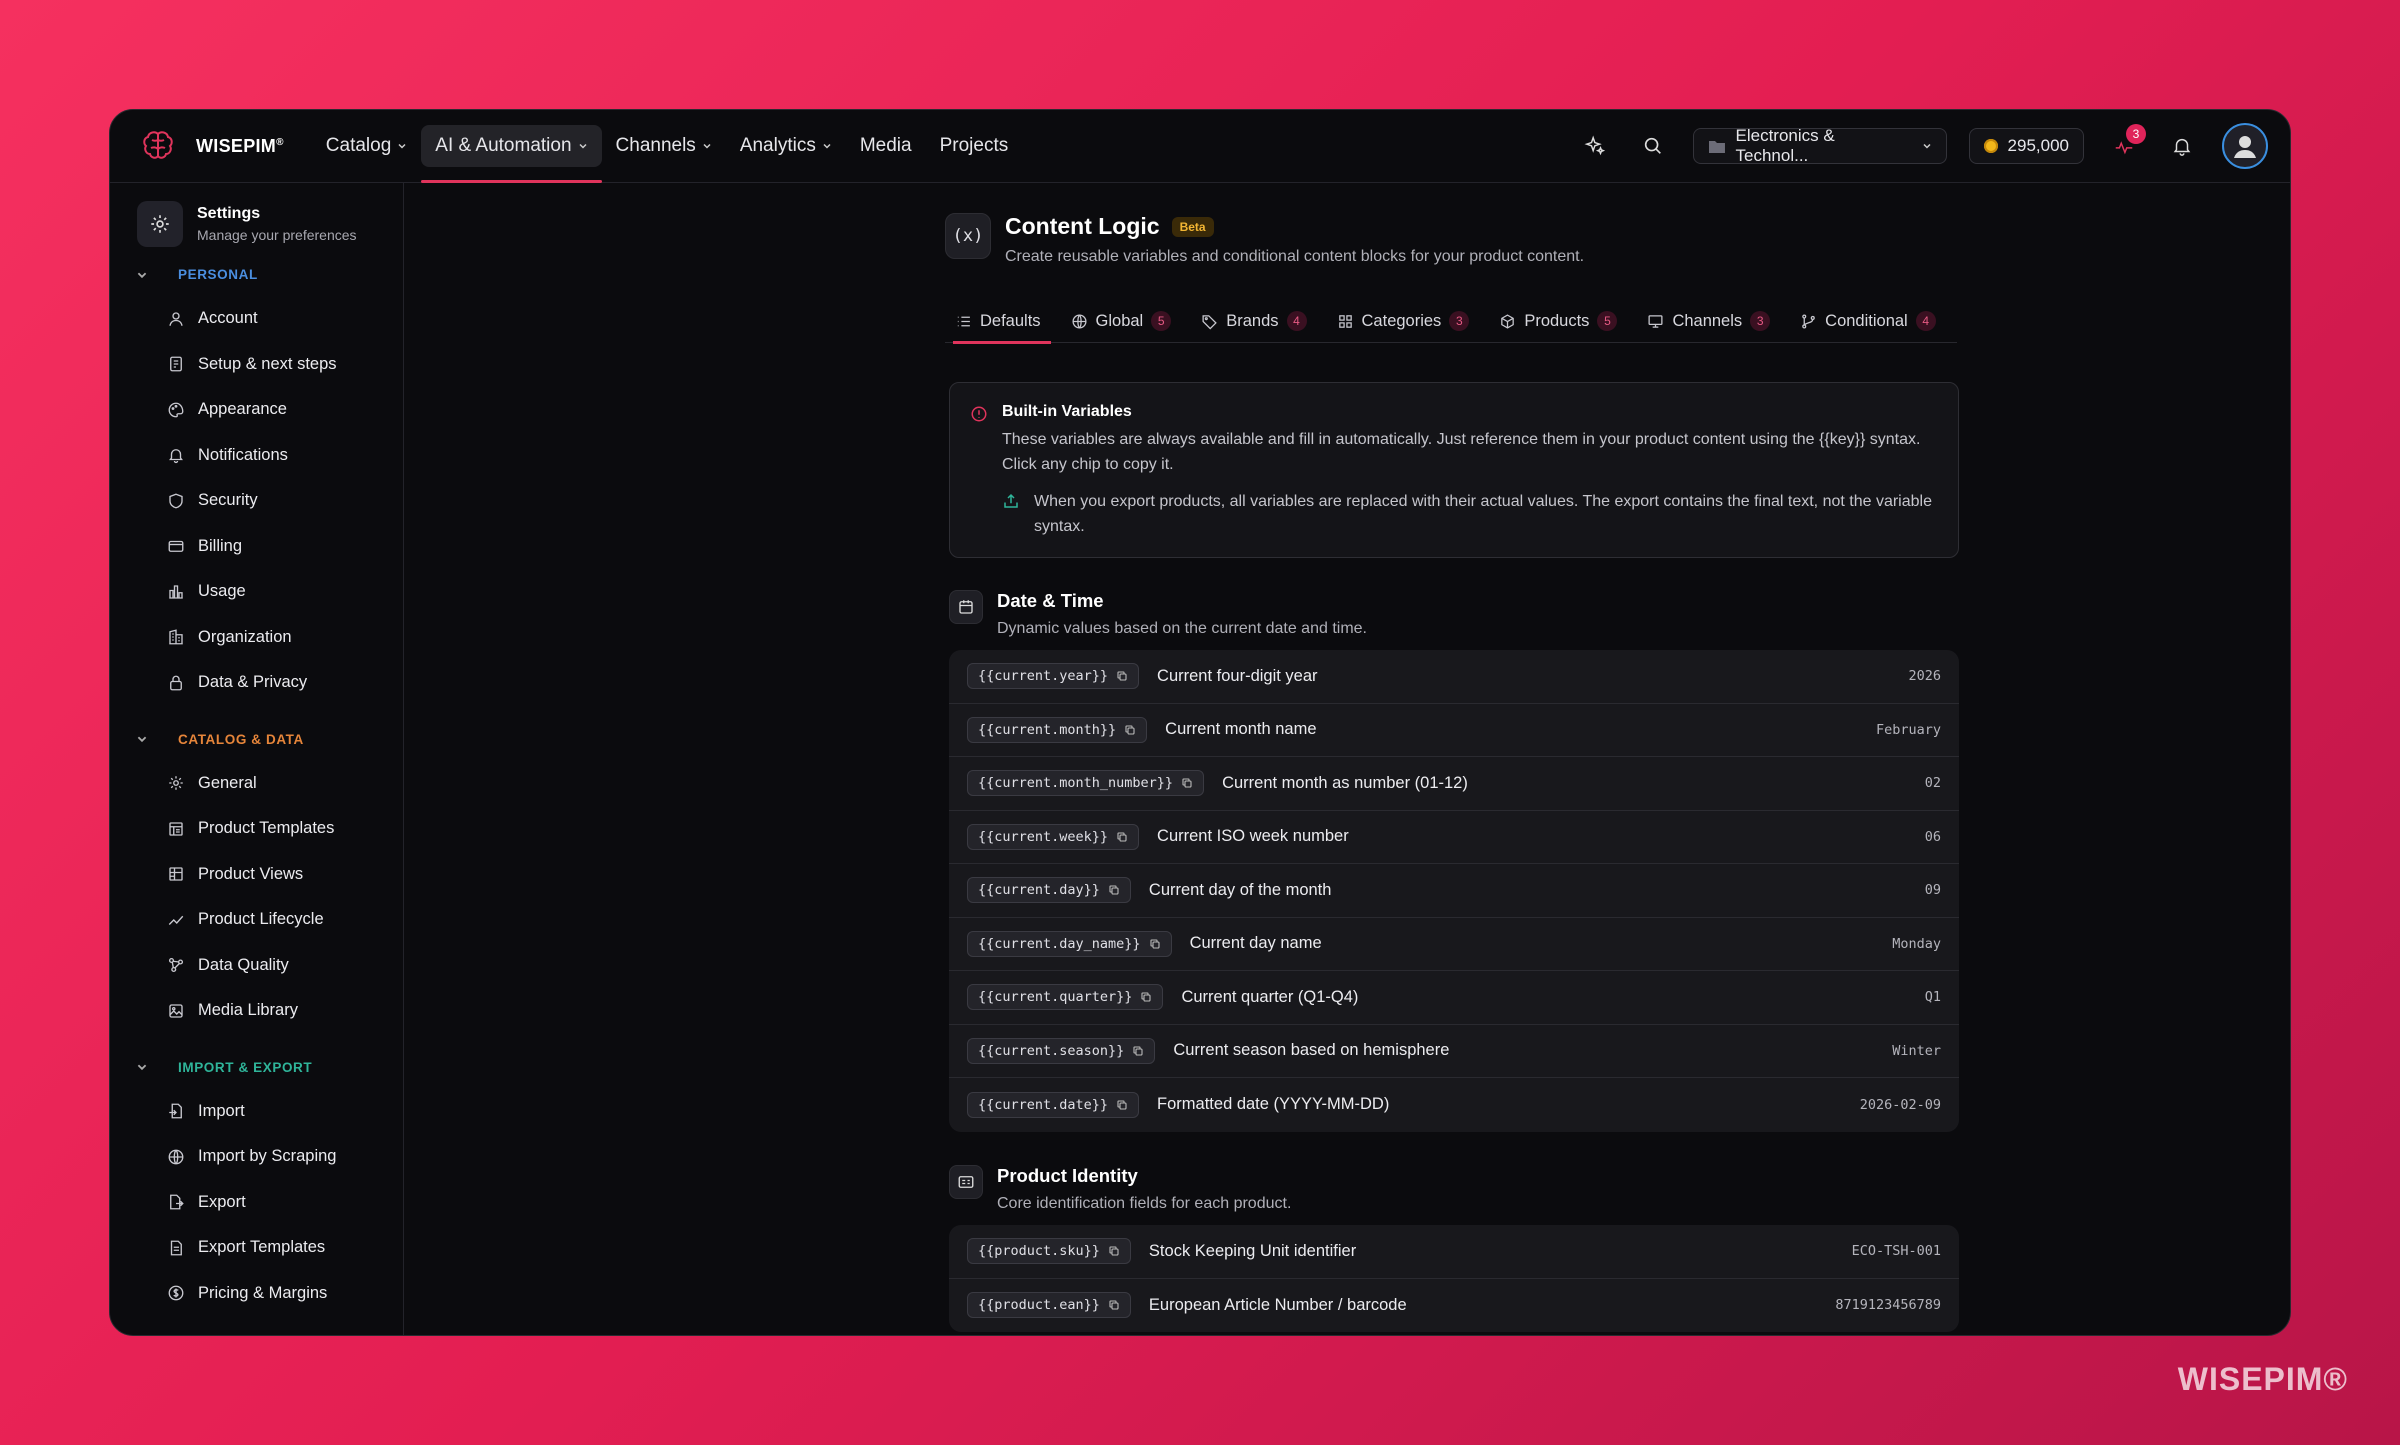  I want to click on beta-badge: Beta, so click(1192, 226).